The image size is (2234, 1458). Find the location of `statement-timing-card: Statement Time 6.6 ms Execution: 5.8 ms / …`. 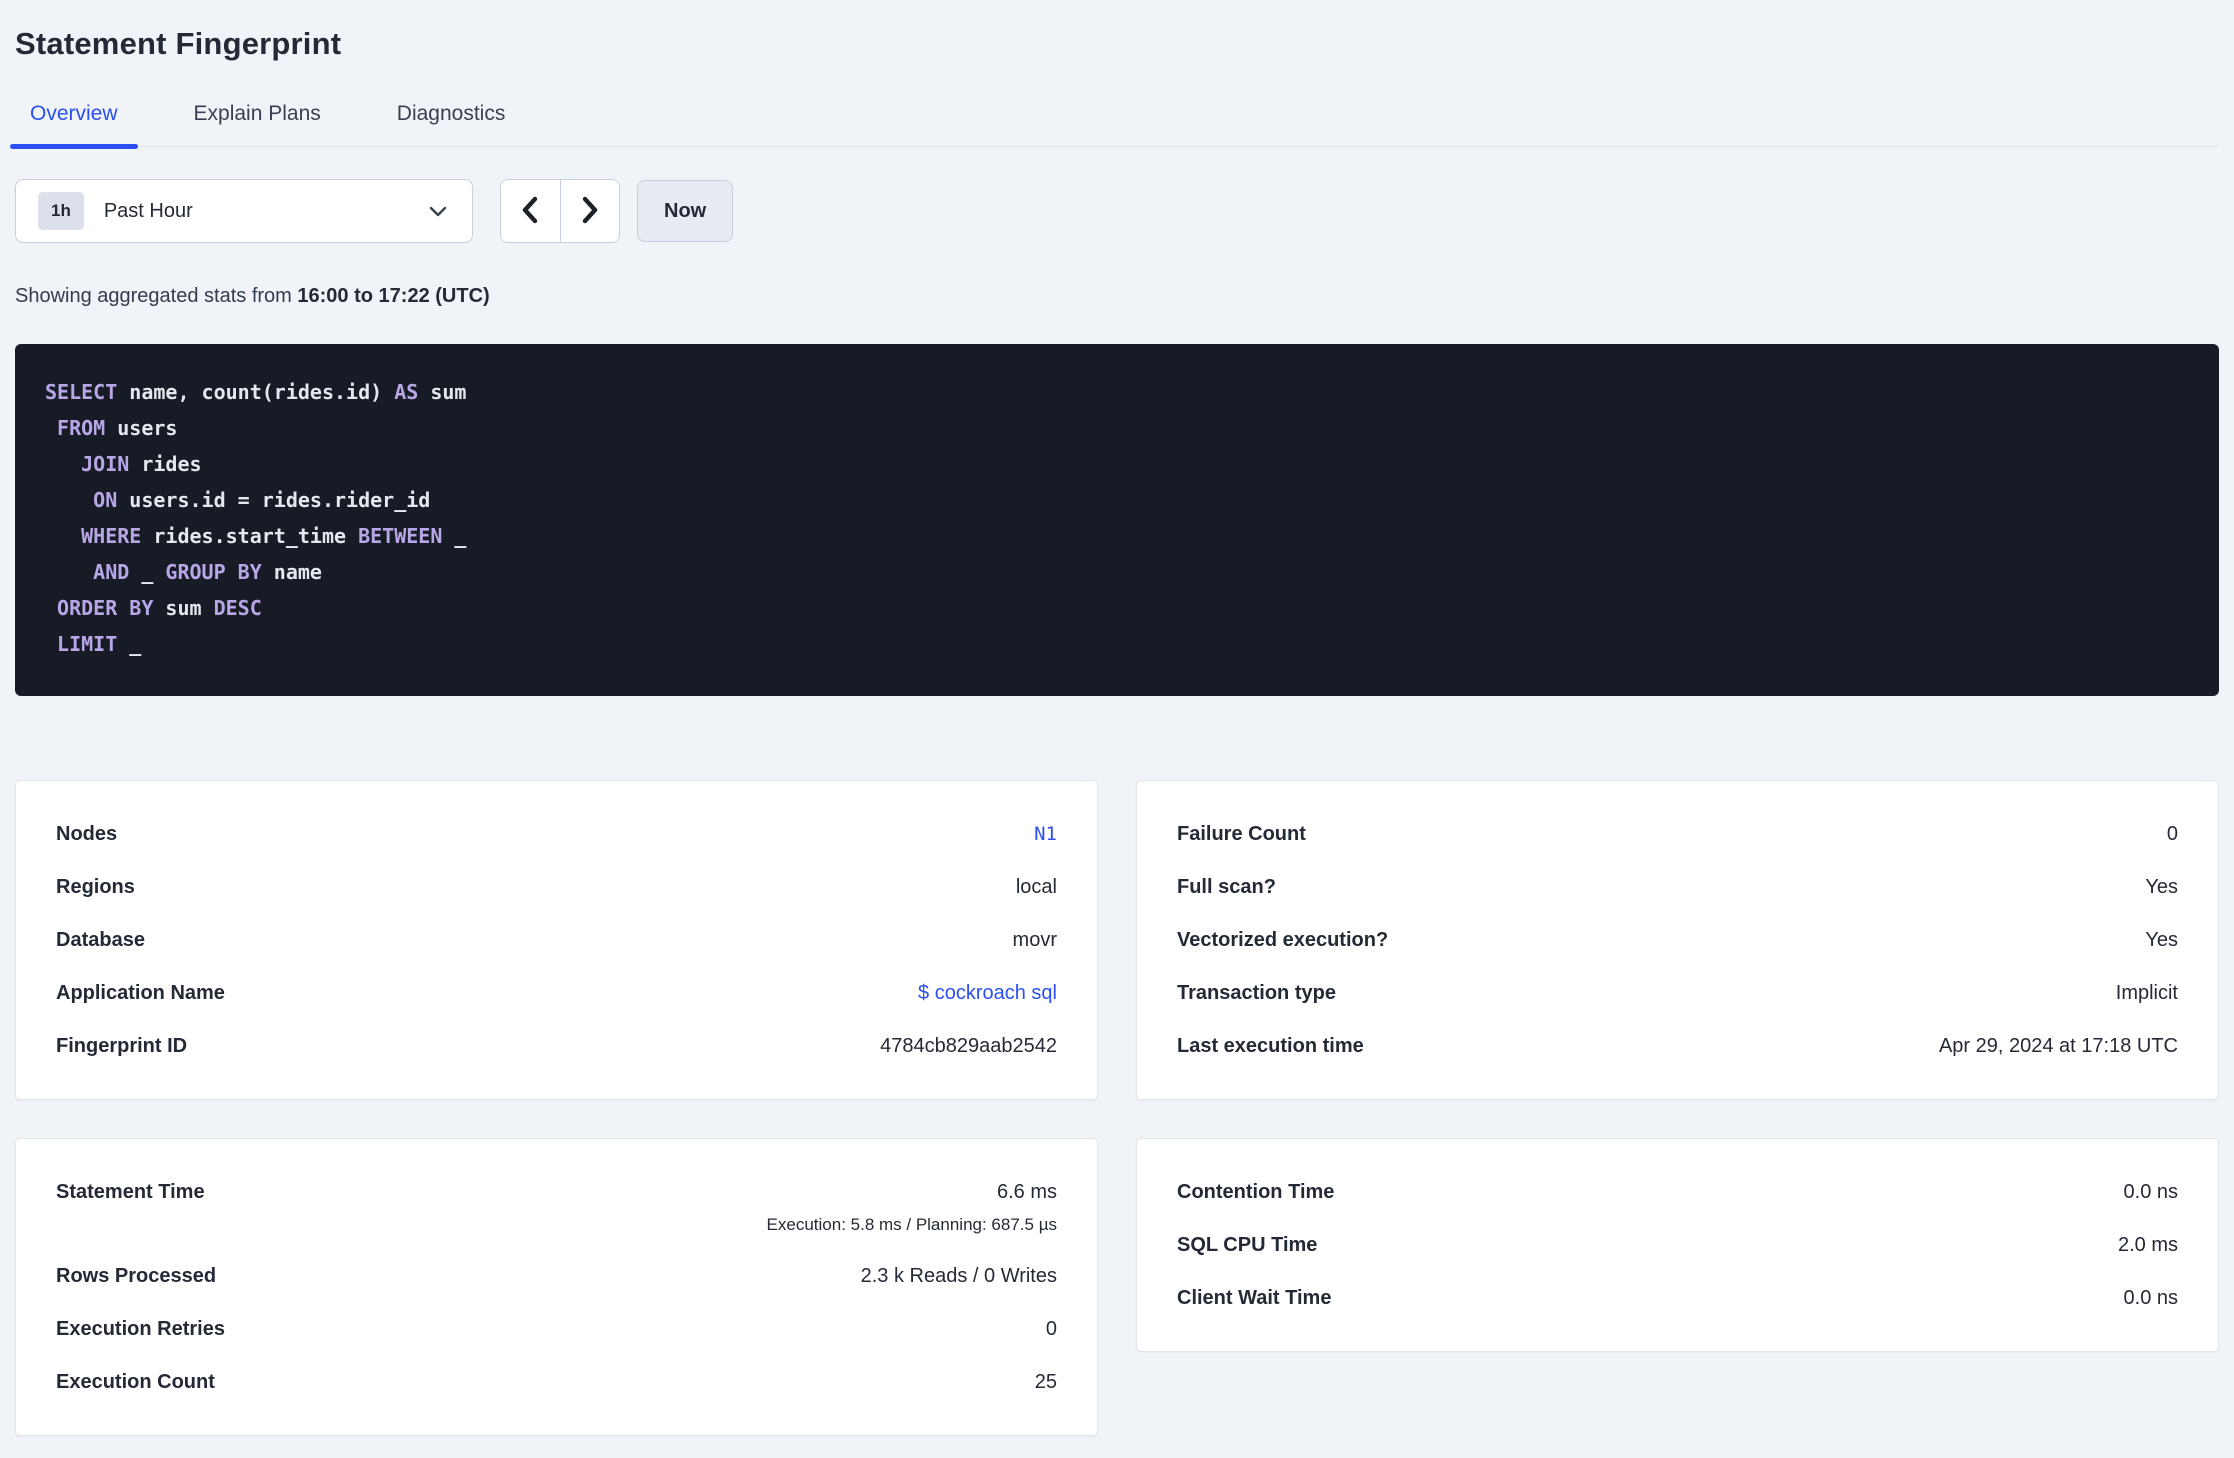

statement-timing-card: Statement Time 6.6 ms Execution: 5.8 ms / … is located at coordinates (556, 1287).